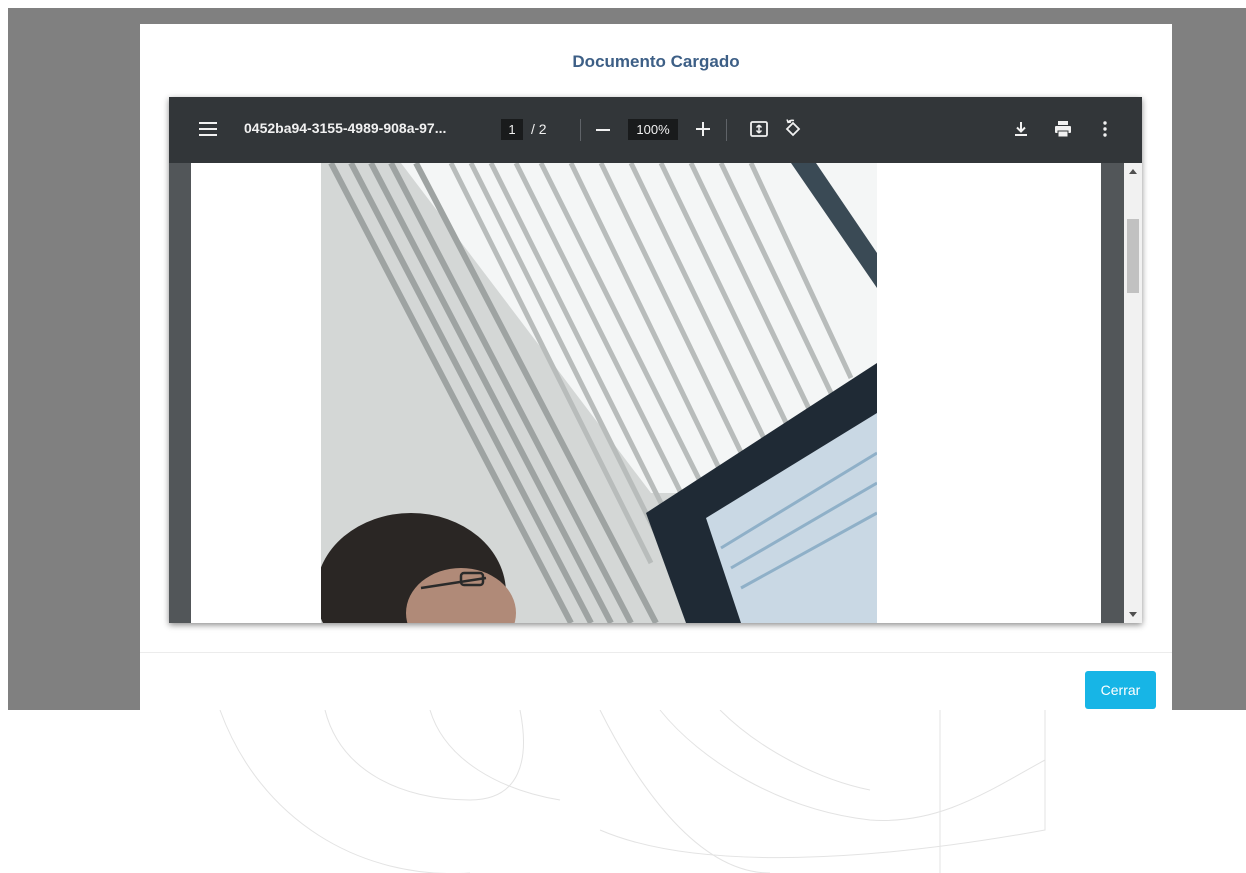  I want to click on modal-title: Documento Cargado, so click(656, 61).